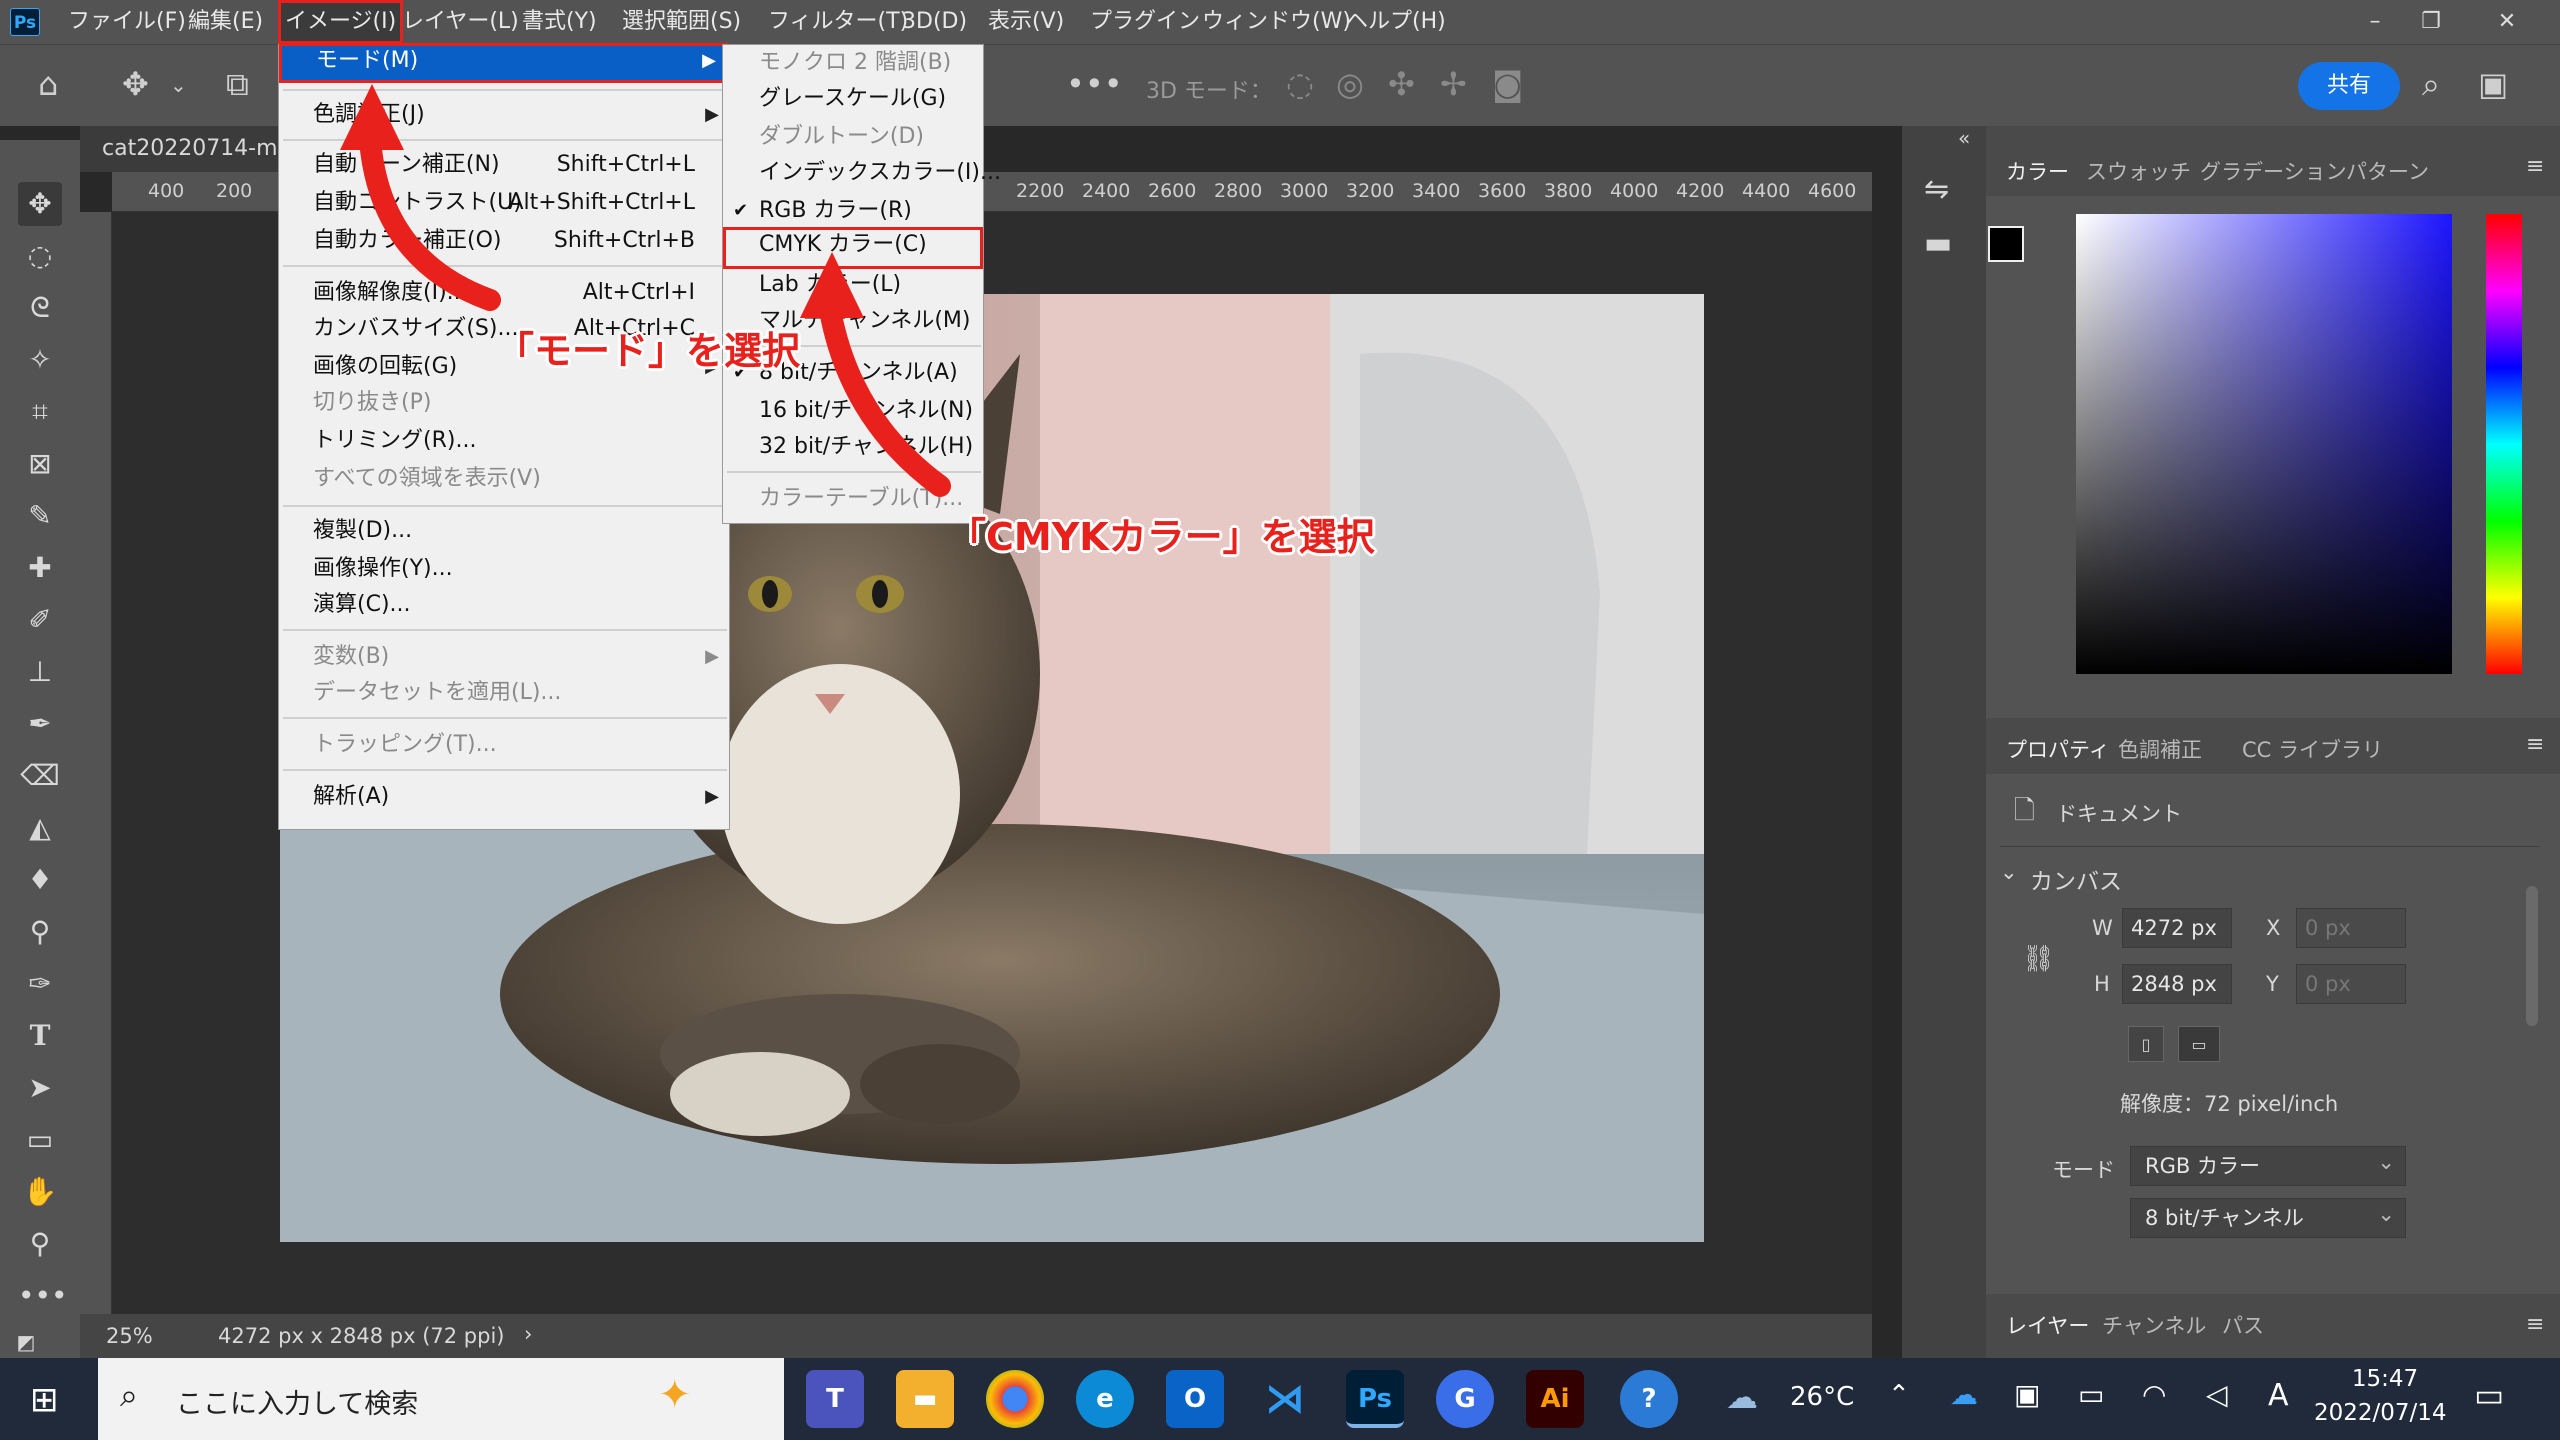  I want to click on onedrive-icon: ☁, so click(1964, 1394).